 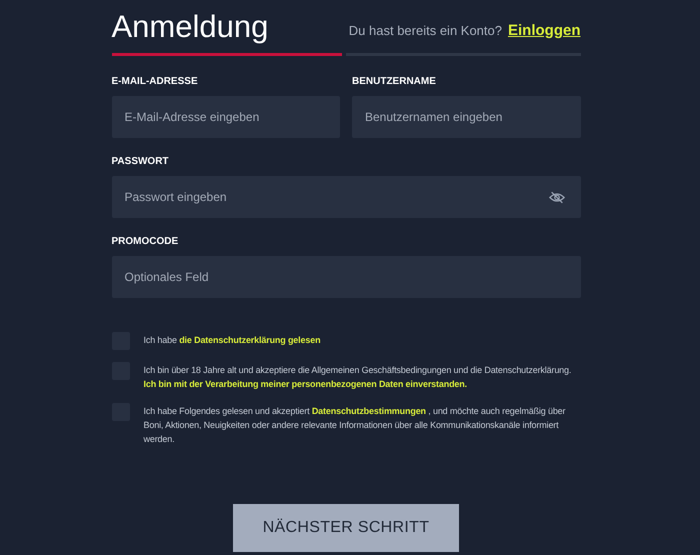 I want to click on input-field: Benutzernamen eingeben, so click(x=466, y=117).